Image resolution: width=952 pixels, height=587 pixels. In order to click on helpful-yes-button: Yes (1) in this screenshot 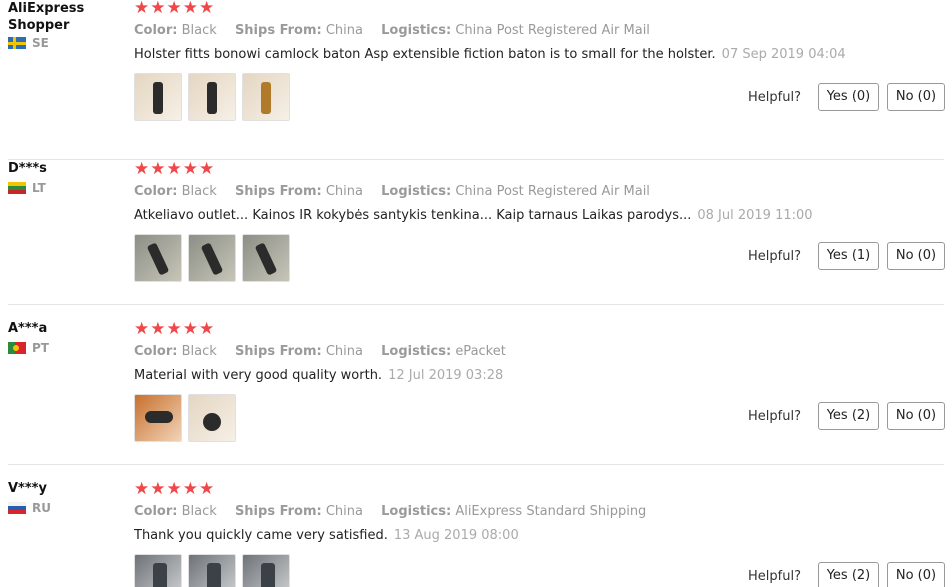, I will do `click(848, 256)`.